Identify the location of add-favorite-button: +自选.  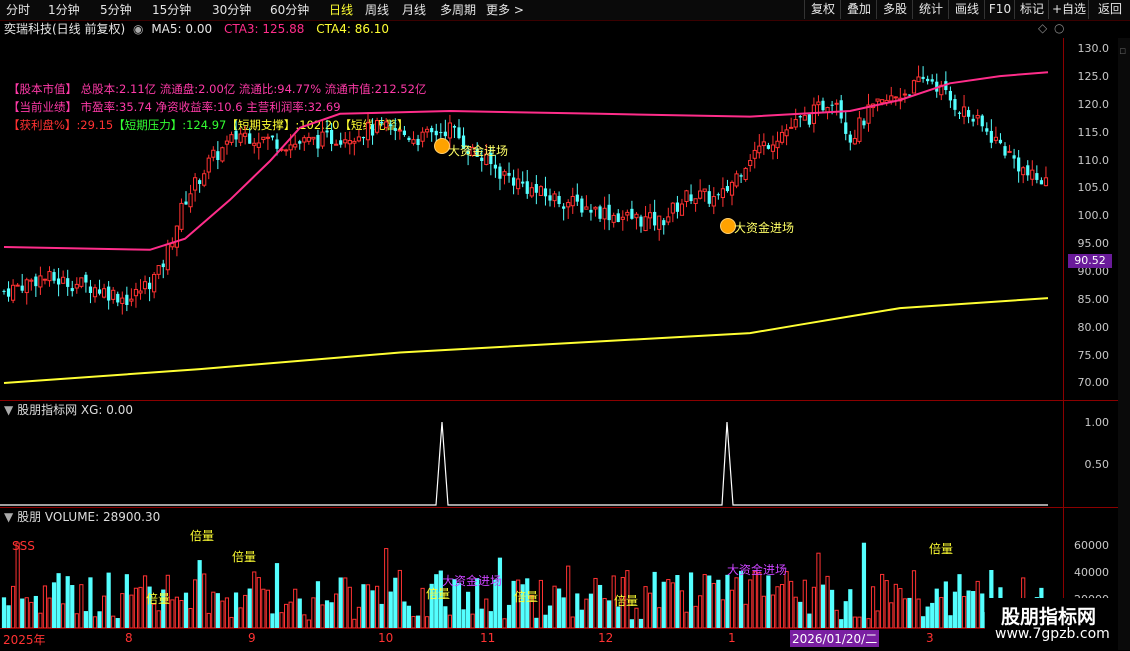
(1068, 9).